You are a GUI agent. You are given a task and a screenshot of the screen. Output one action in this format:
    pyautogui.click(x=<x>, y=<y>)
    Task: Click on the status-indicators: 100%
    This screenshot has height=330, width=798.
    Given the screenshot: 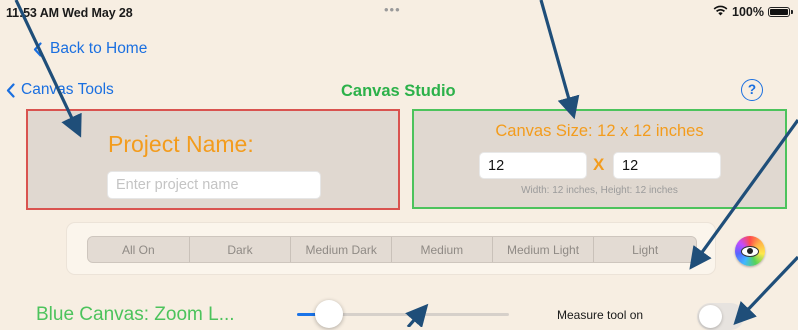 What is the action you would take?
    pyautogui.click(x=753, y=12)
    